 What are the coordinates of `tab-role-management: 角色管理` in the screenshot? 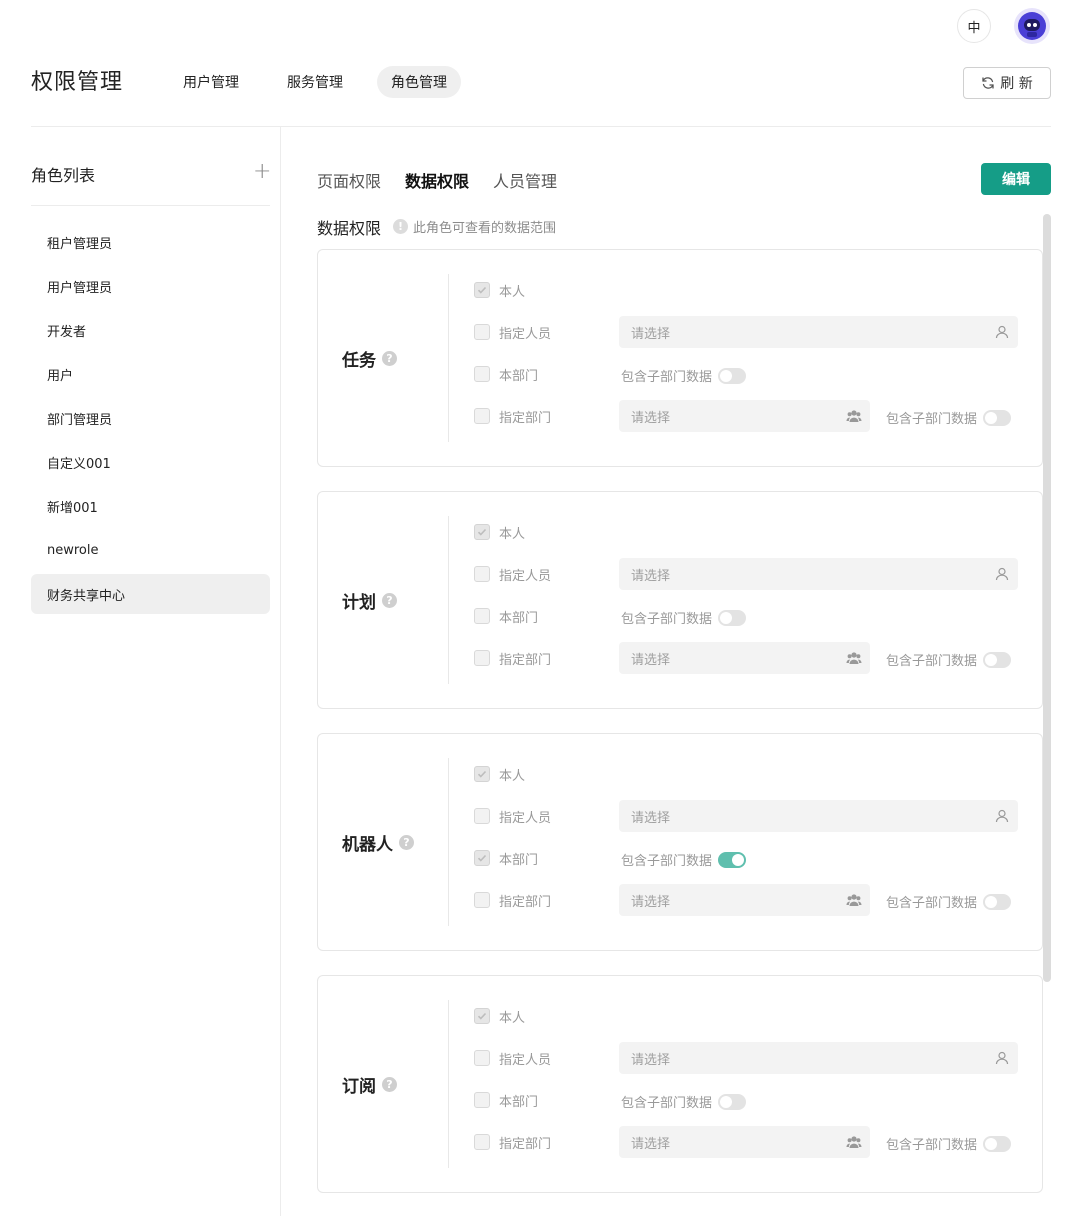 It's located at (419, 82).